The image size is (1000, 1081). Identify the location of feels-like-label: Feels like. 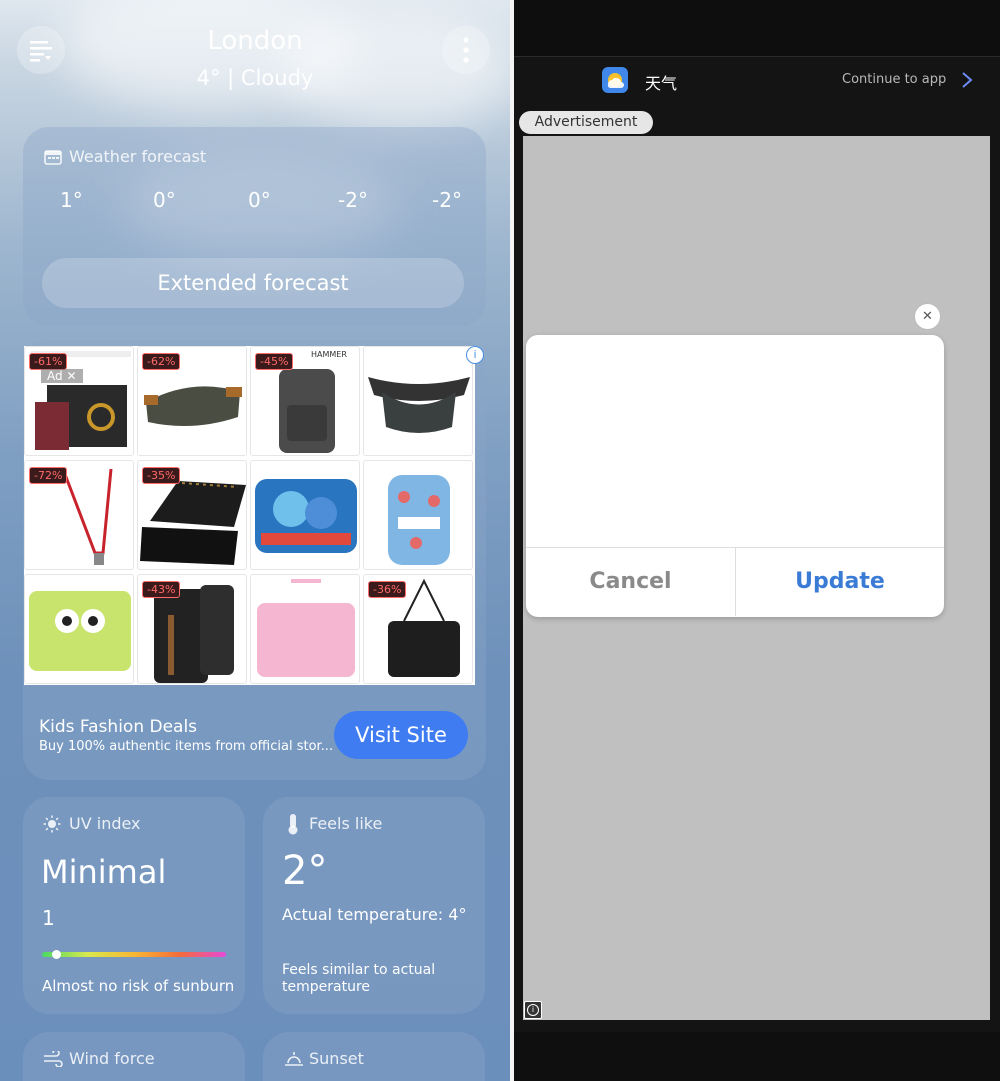
(346, 823).